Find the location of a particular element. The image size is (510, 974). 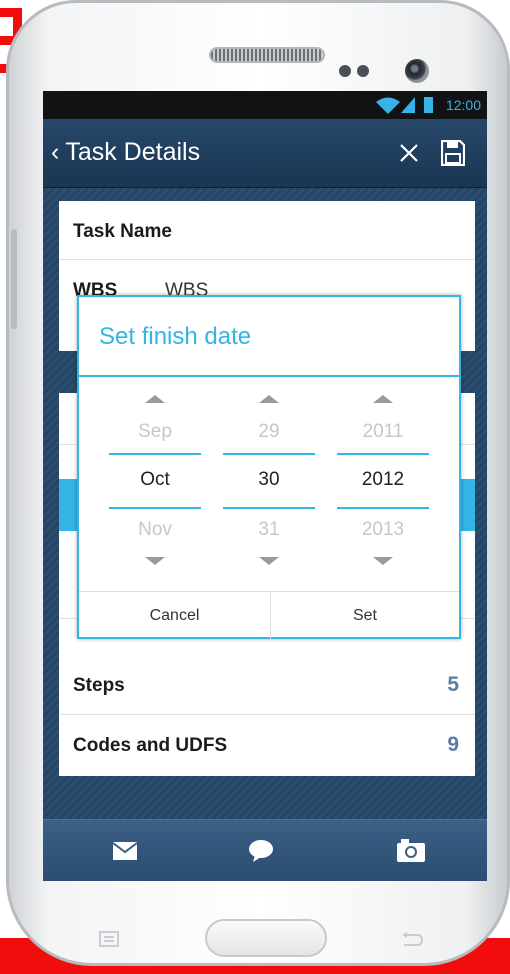

month-selection-line-bottom is located at coordinates (155, 508).